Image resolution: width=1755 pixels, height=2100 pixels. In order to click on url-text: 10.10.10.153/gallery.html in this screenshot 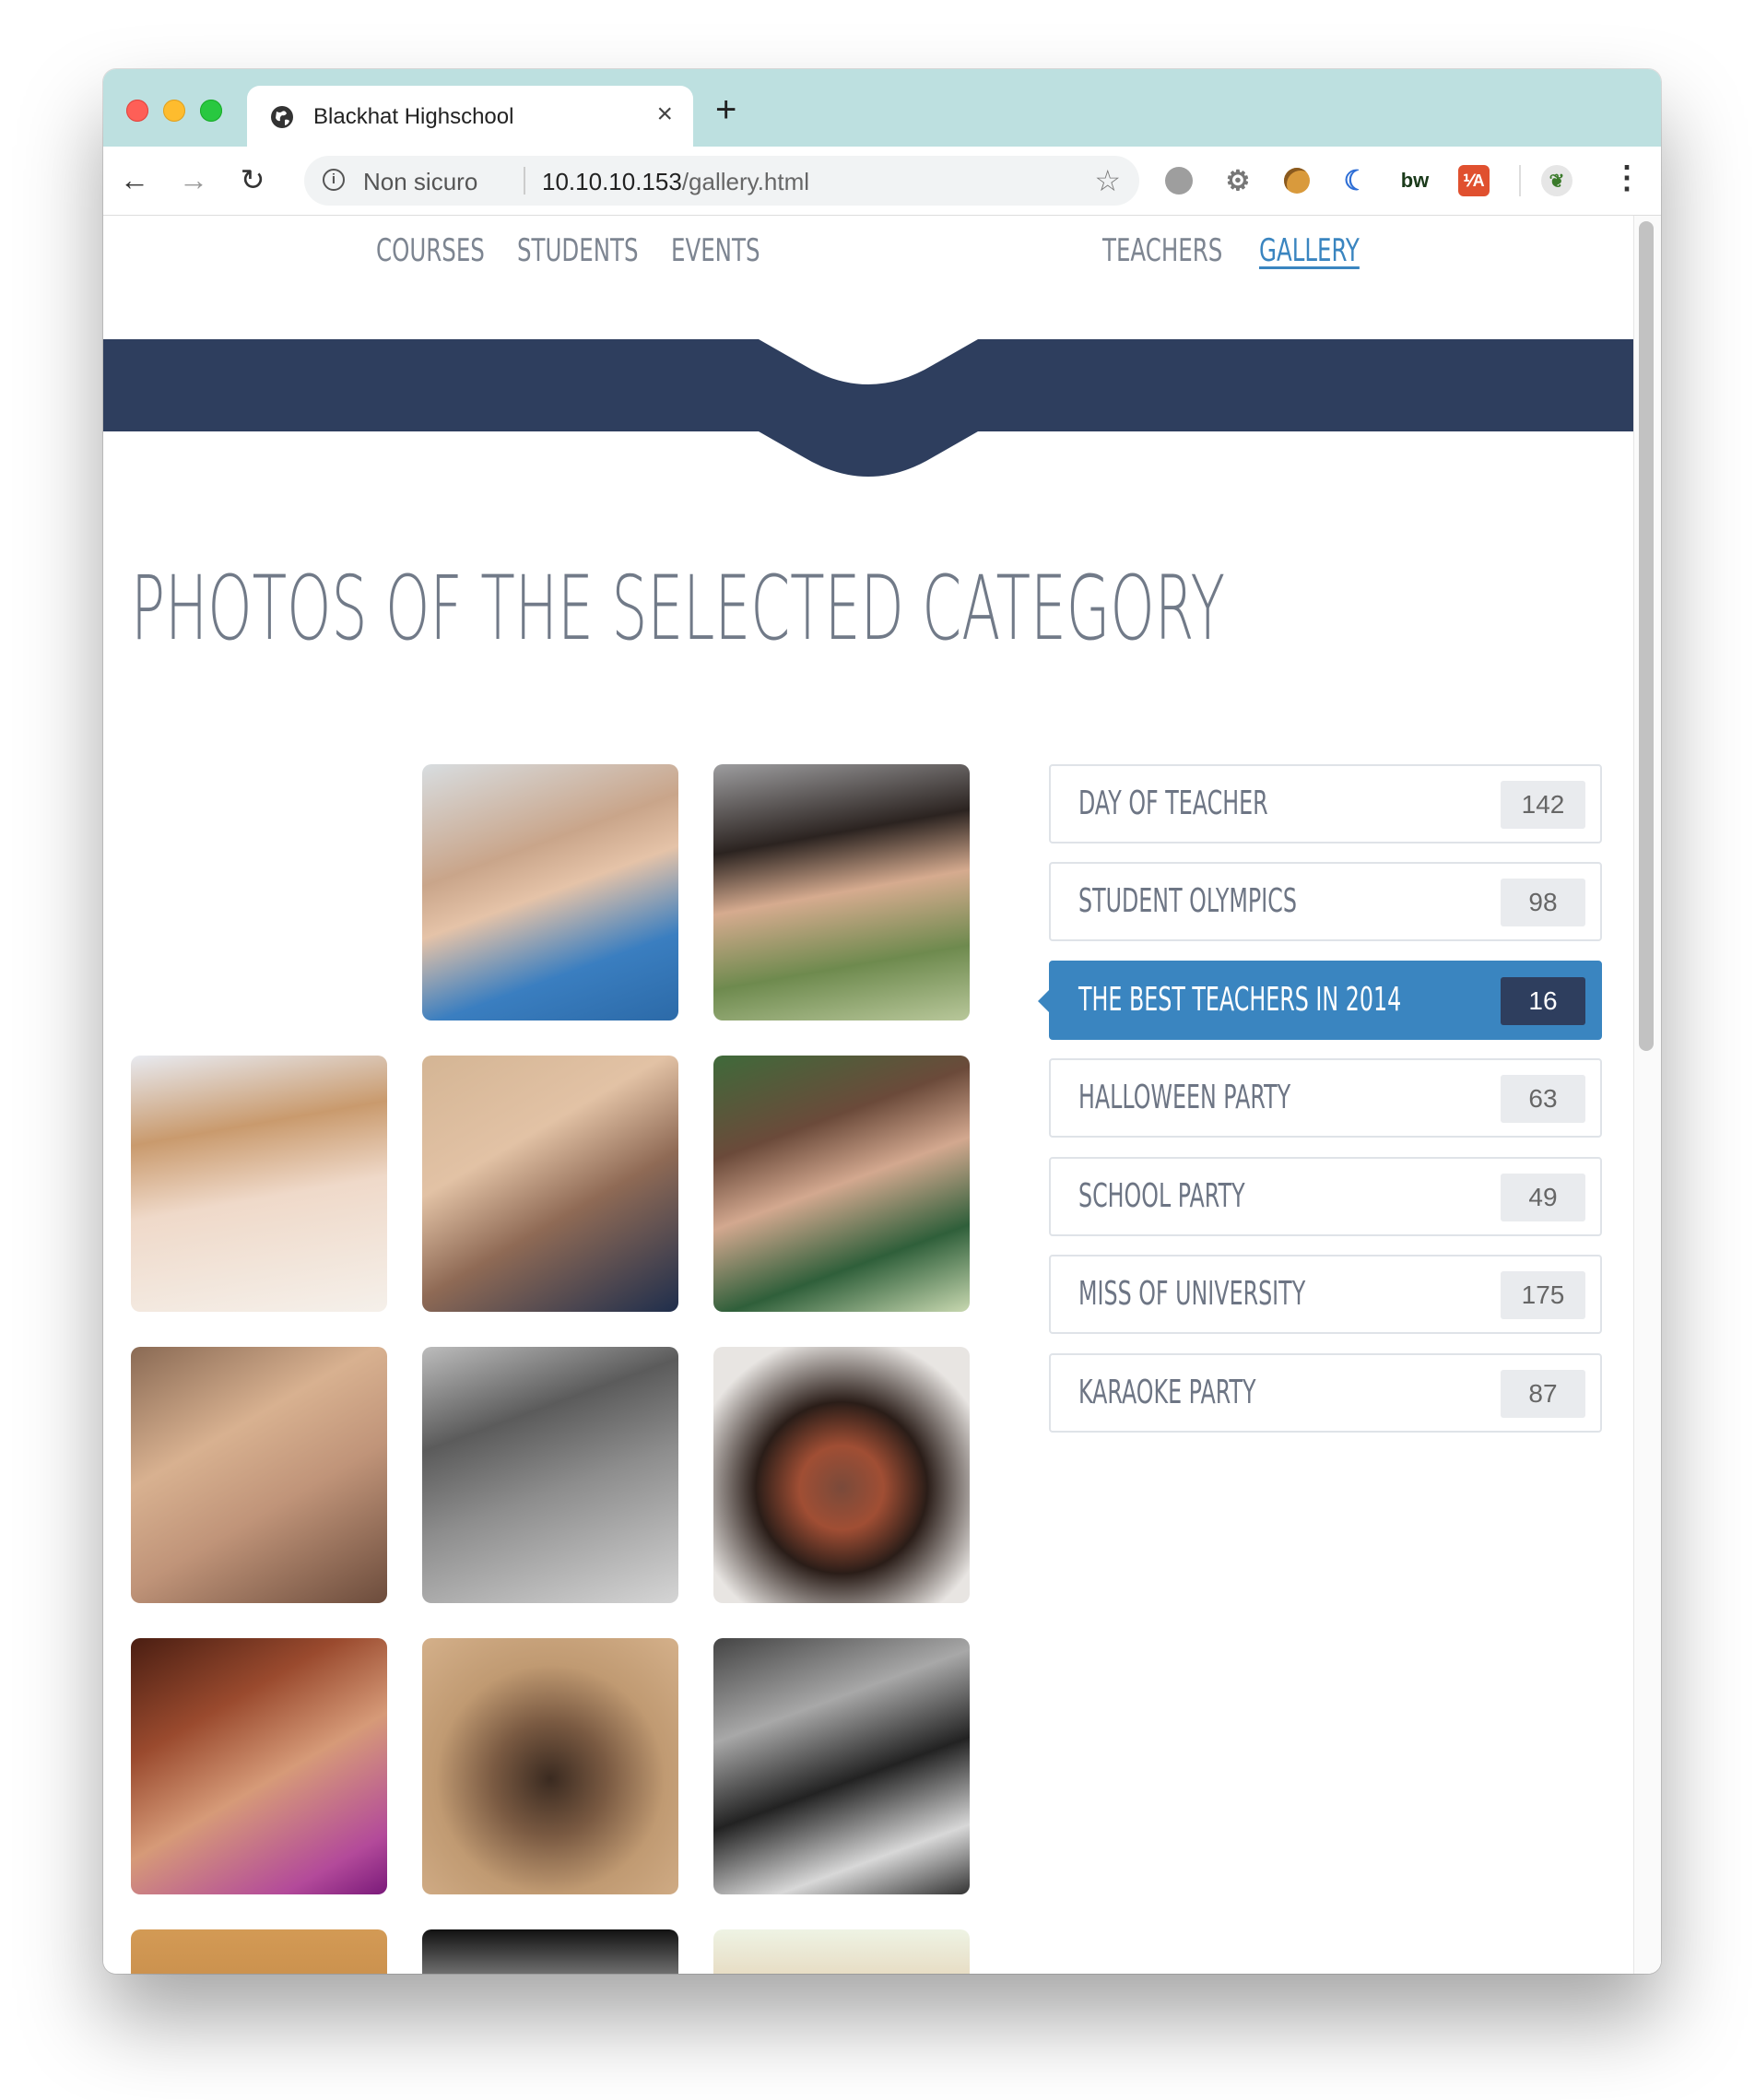, I will do `click(675, 182)`.